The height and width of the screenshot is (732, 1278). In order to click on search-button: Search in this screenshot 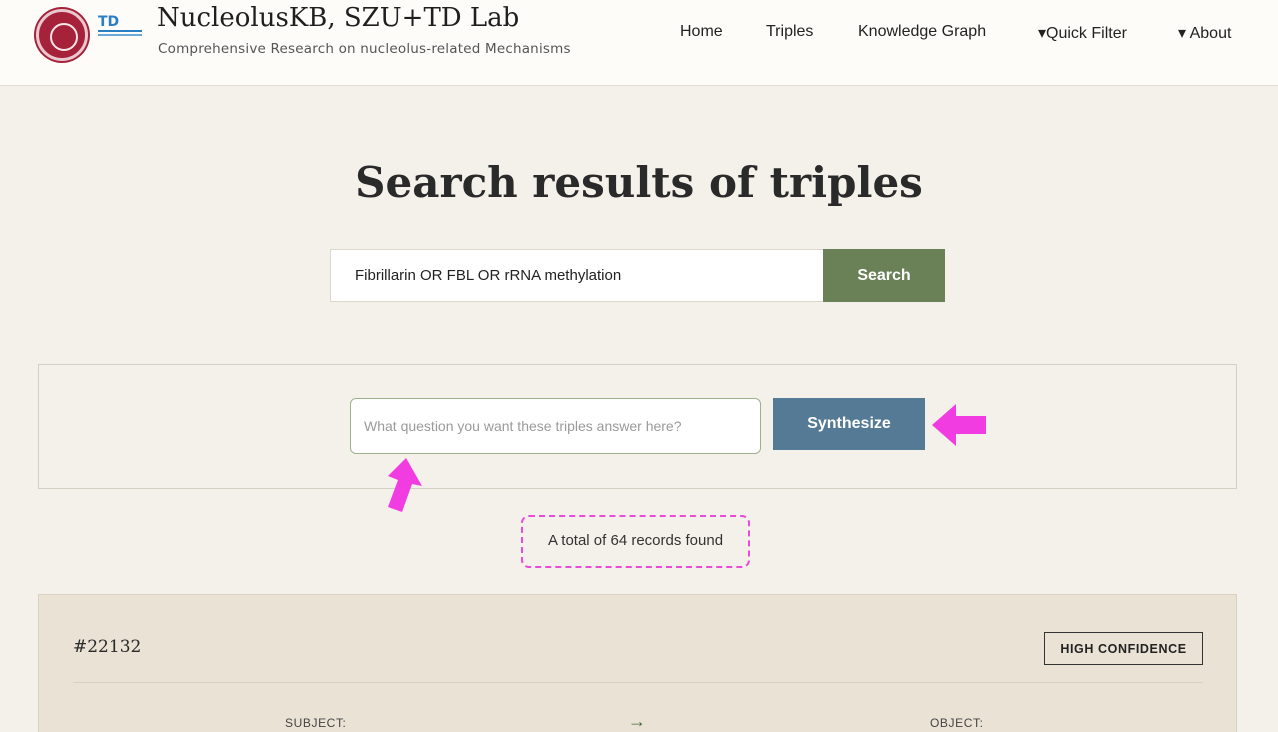, I will do `click(884, 275)`.